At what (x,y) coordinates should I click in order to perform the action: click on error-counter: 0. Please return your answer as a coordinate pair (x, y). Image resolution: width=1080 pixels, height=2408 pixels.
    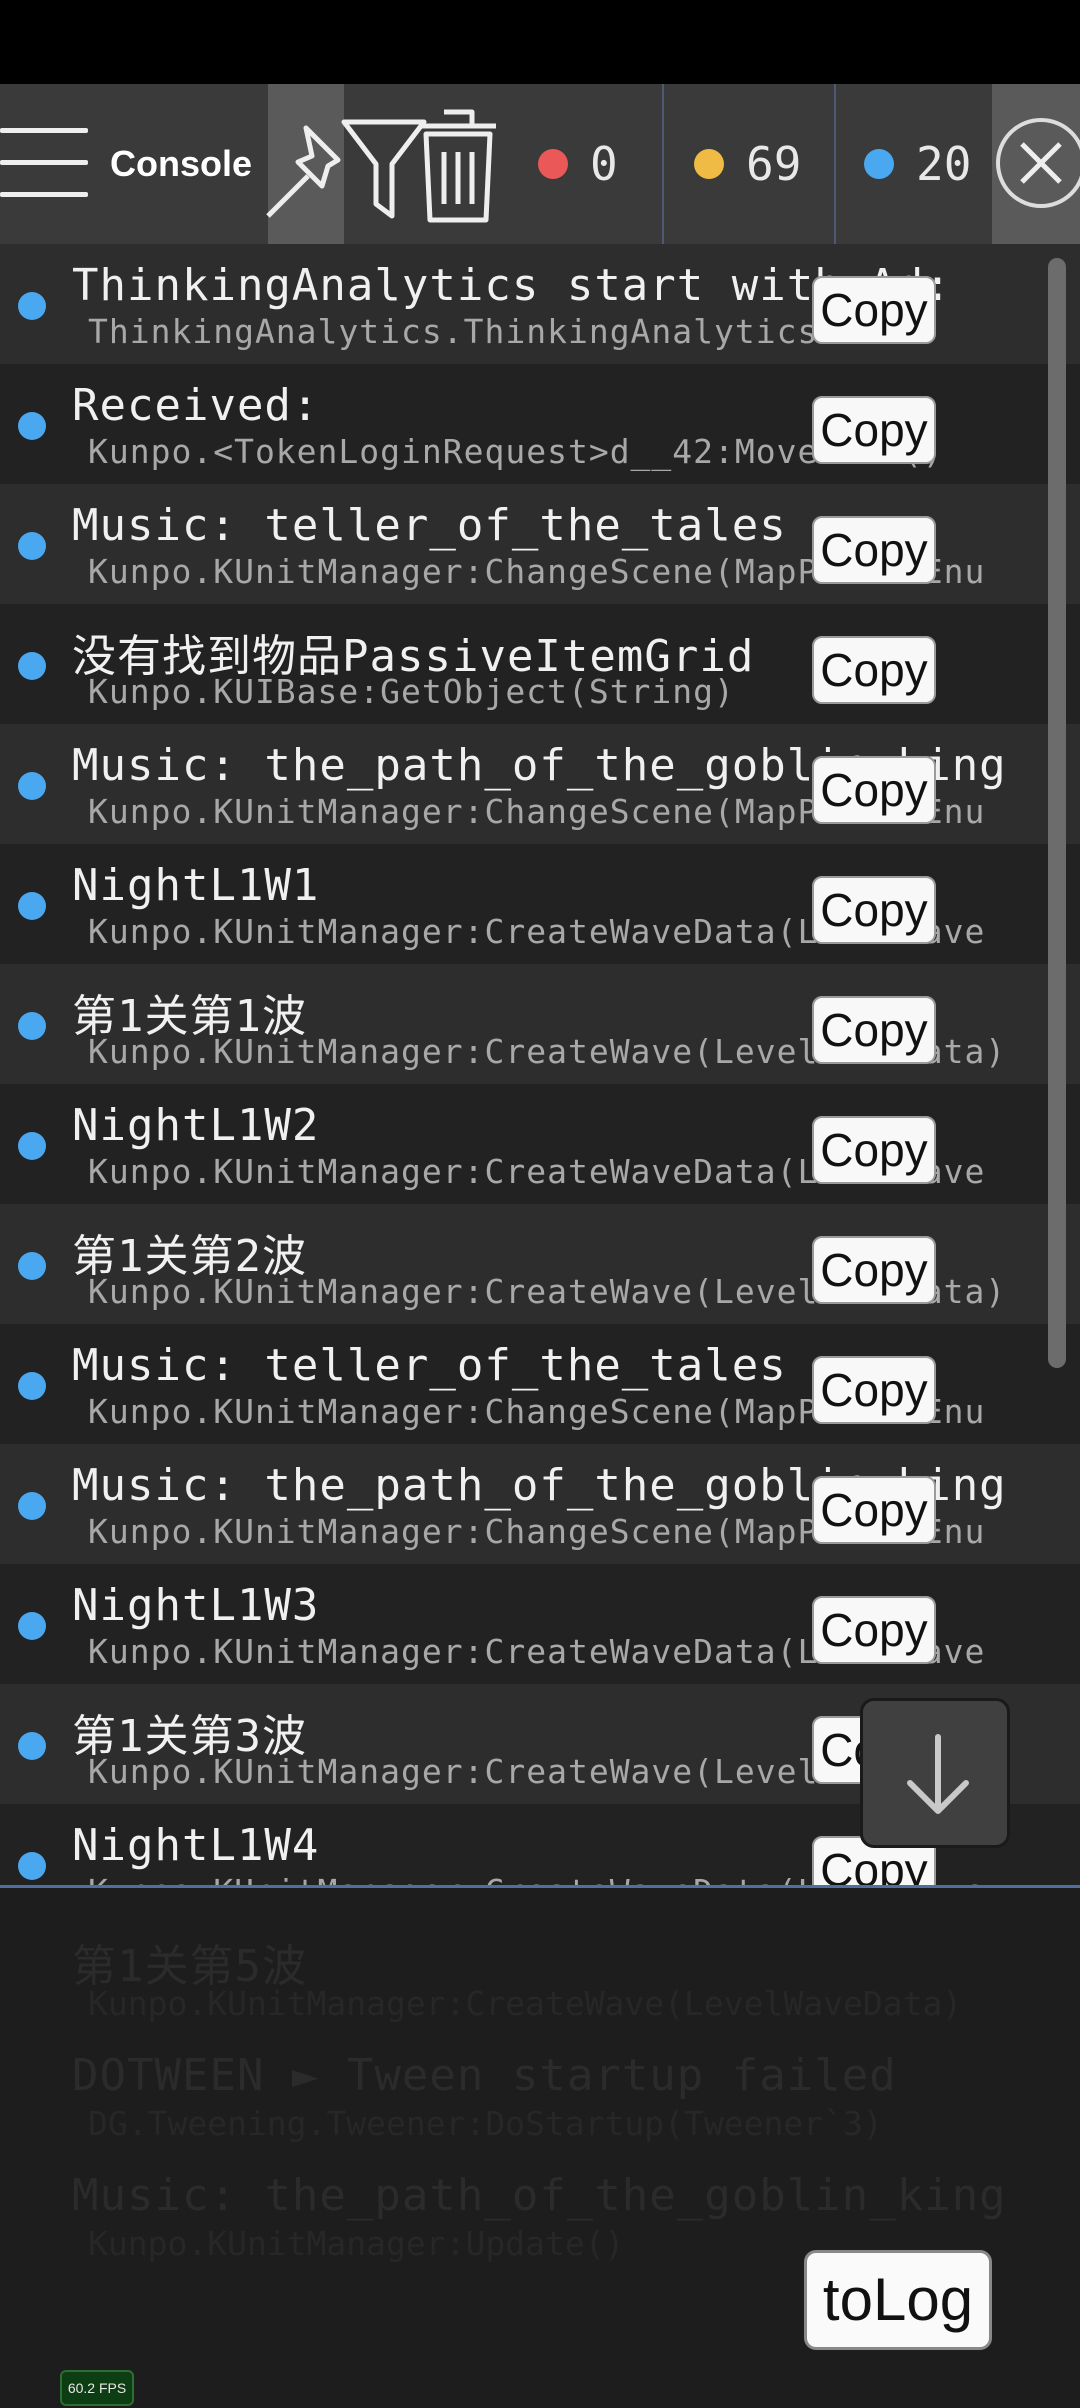
    Looking at the image, I should click on (580, 164).